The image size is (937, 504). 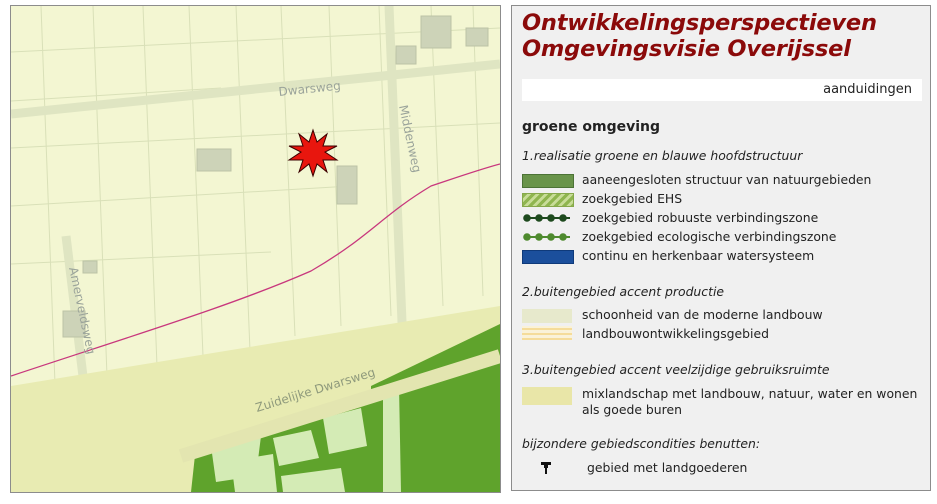 What do you see at coordinates (699, 23) in the screenshot?
I see `legend-title-line-1: Ontwikkelingsperspectieven` at bounding box center [699, 23].